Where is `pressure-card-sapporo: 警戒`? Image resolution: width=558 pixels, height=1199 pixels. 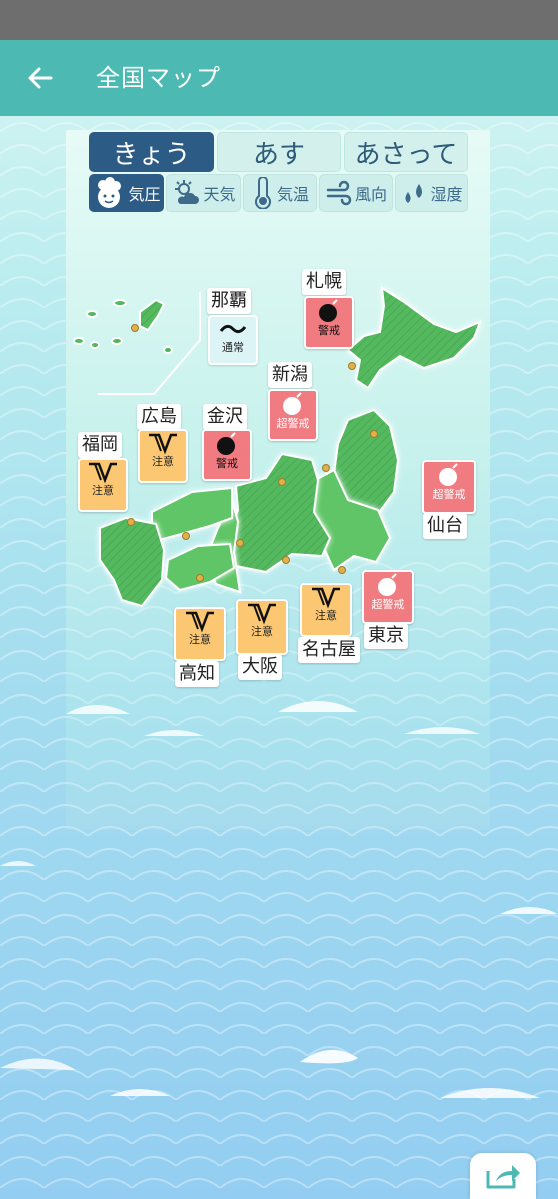
pressure-card-sapporo: 警戒 is located at coordinates (329, 322).